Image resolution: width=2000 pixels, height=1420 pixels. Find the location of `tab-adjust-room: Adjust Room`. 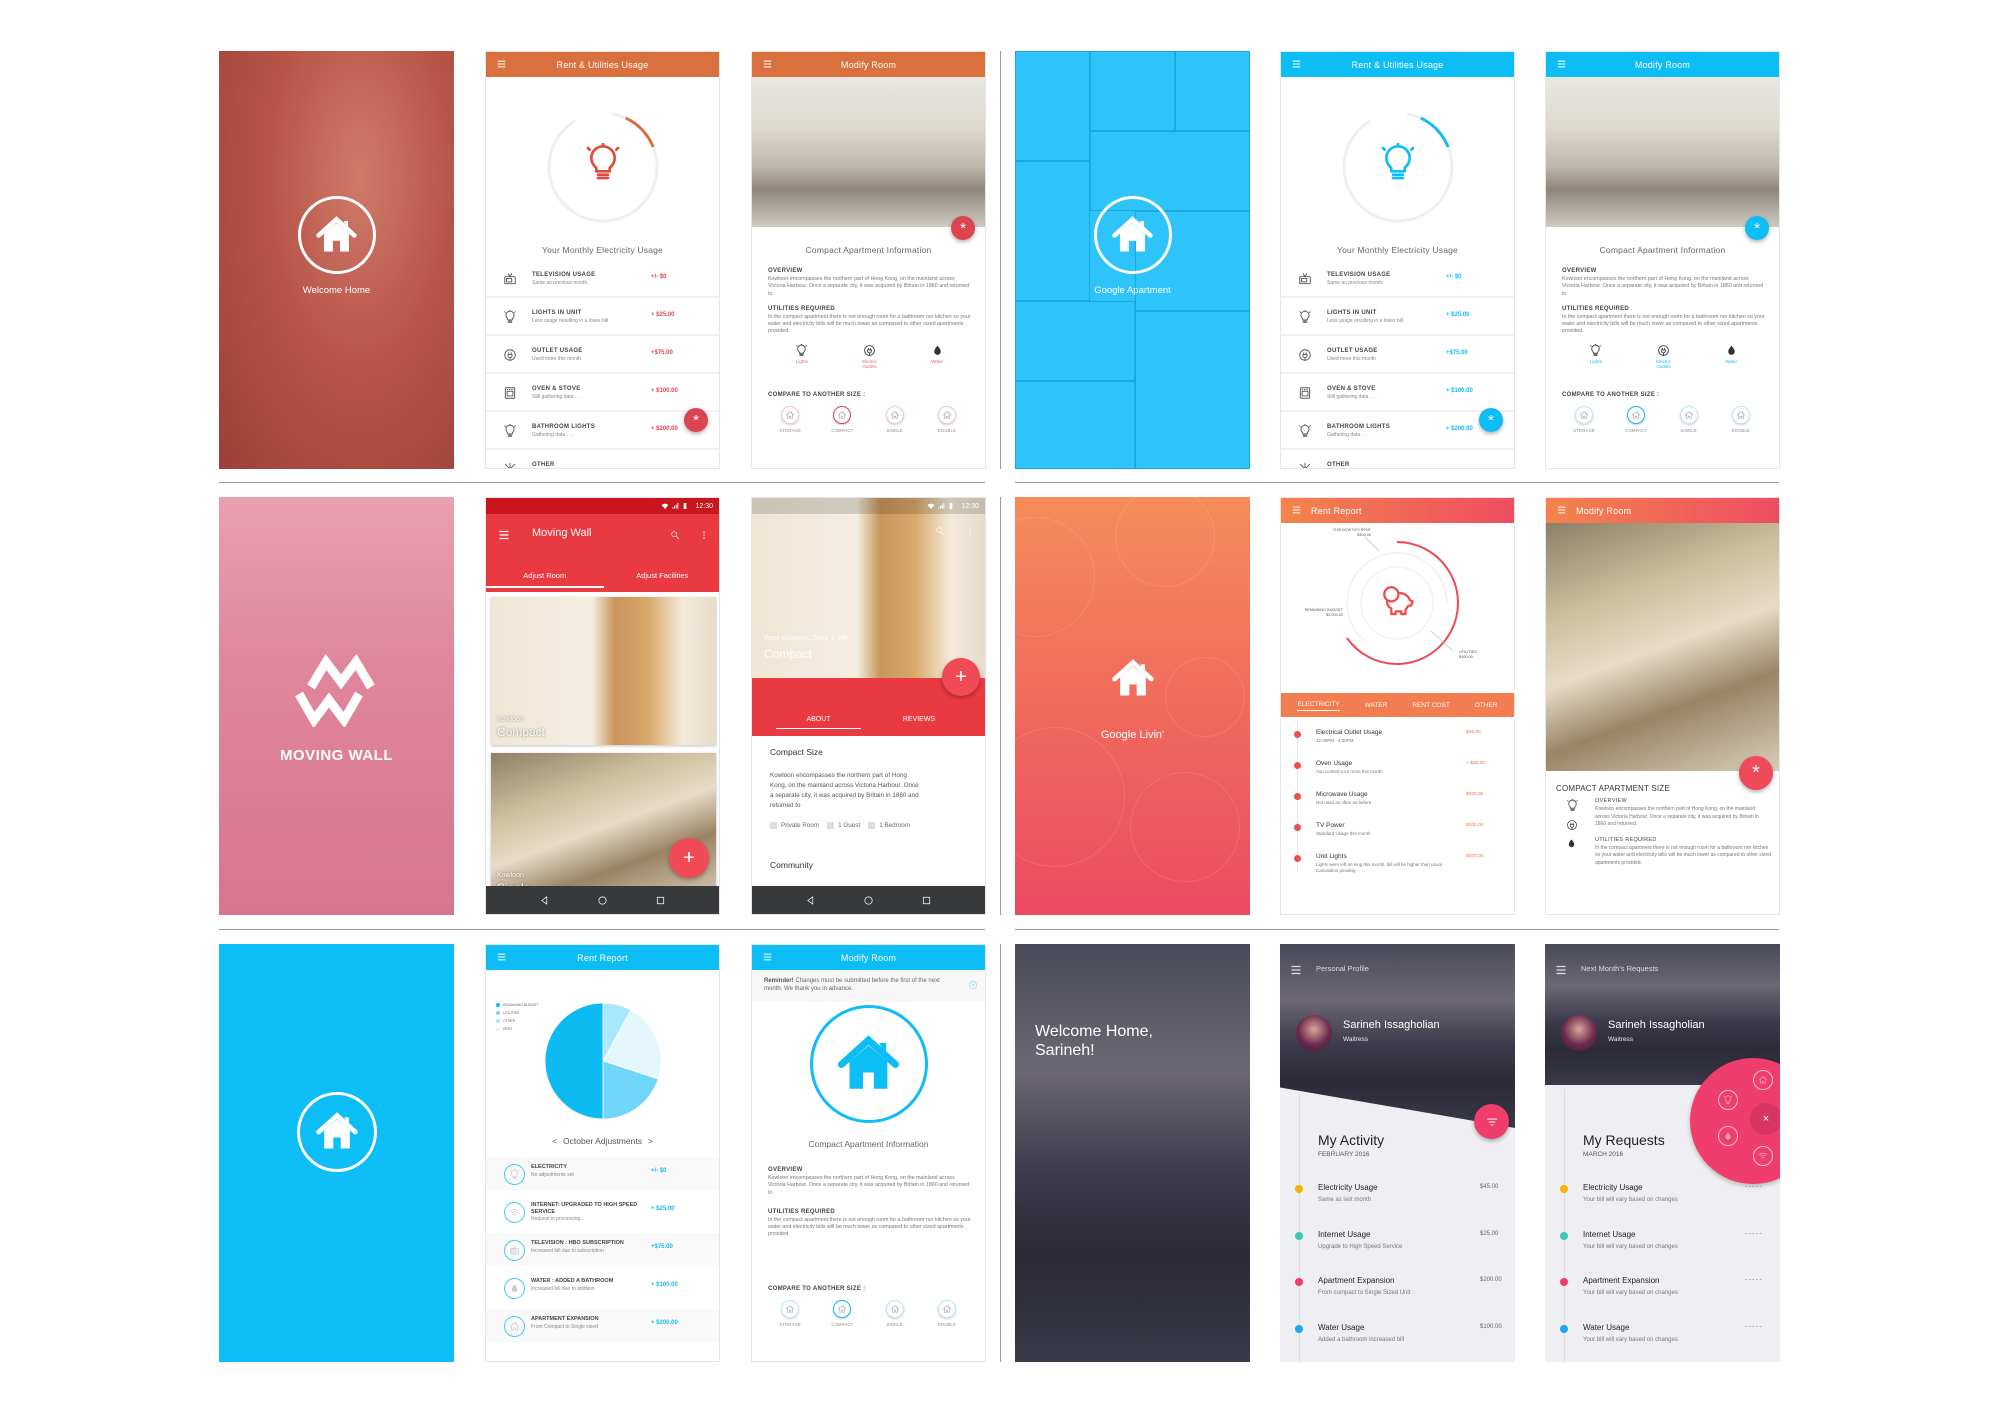

tab-adjust-room: Adjust Room is located at coordinates (545, 579).